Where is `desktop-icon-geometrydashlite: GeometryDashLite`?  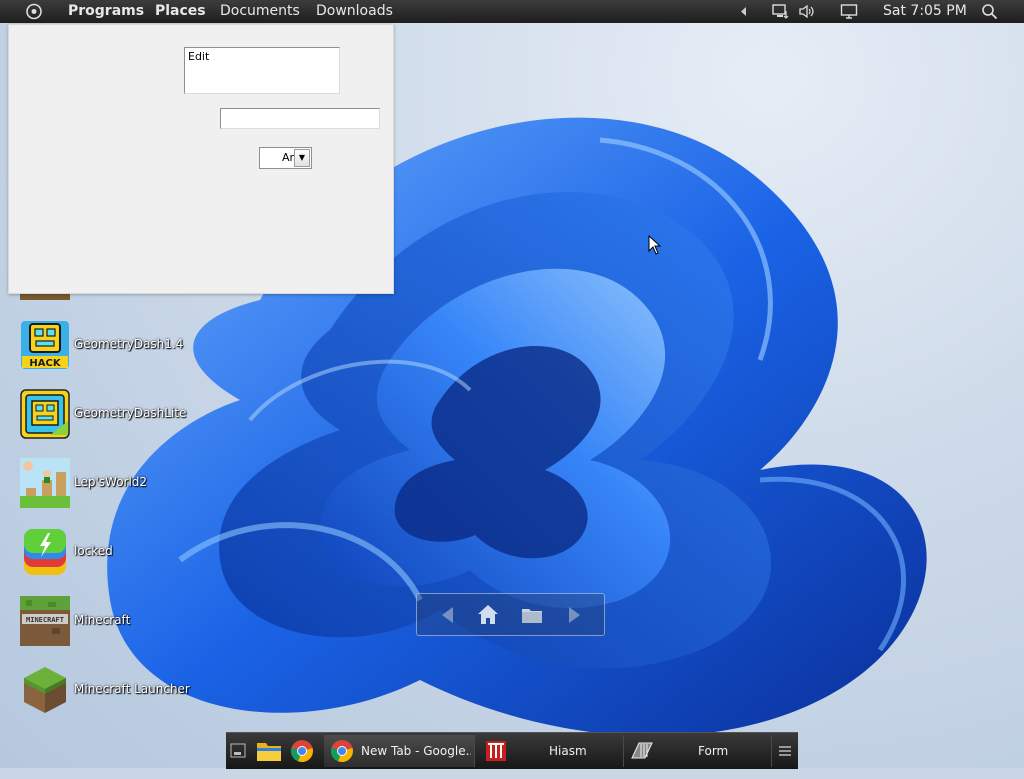
desktop-icon-geometrydashlite: GeometryDashLite is located at coordinates (110, 415).